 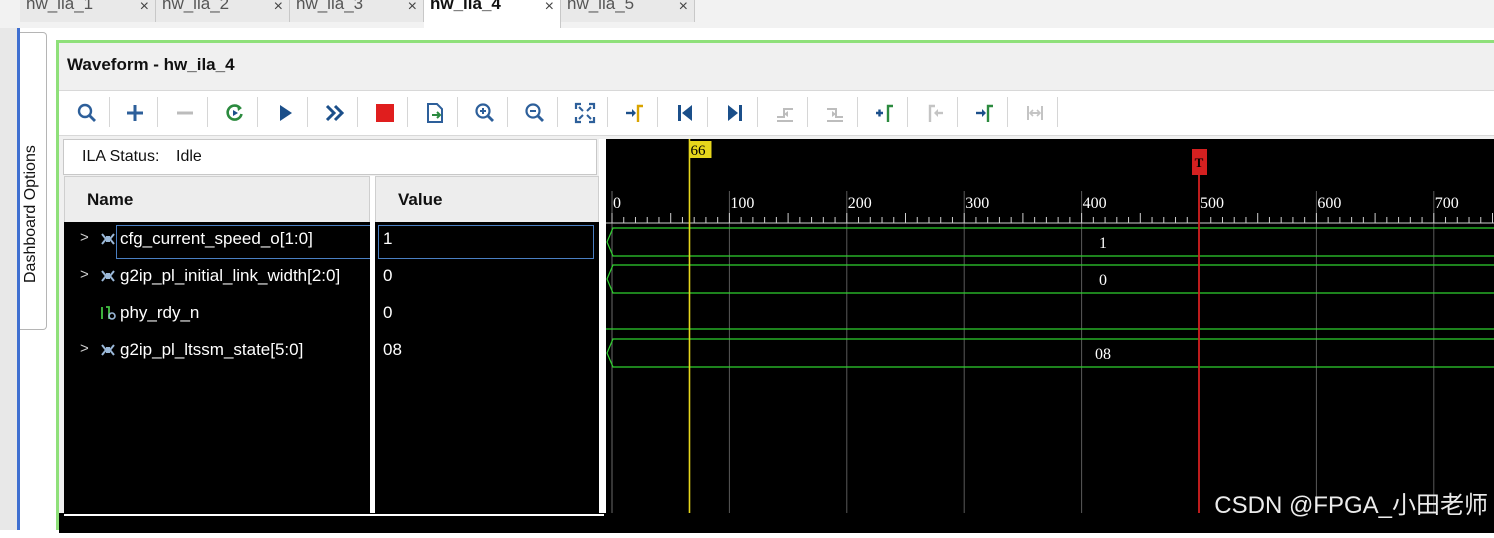 What do you see at coordinates (330, 6) in the screenshot?
I see `tab-label: hw_ila_3` at bounding box center [330, 6].